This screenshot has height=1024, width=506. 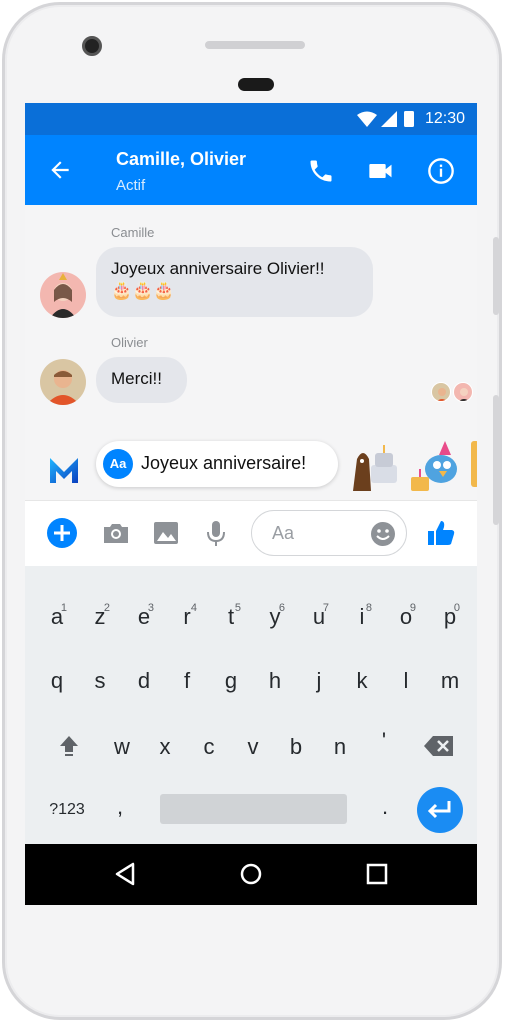 What do you see at coordinates (319, 617) in the screenshot?
I see `key-u: u7` at bounding box center [319, 617].